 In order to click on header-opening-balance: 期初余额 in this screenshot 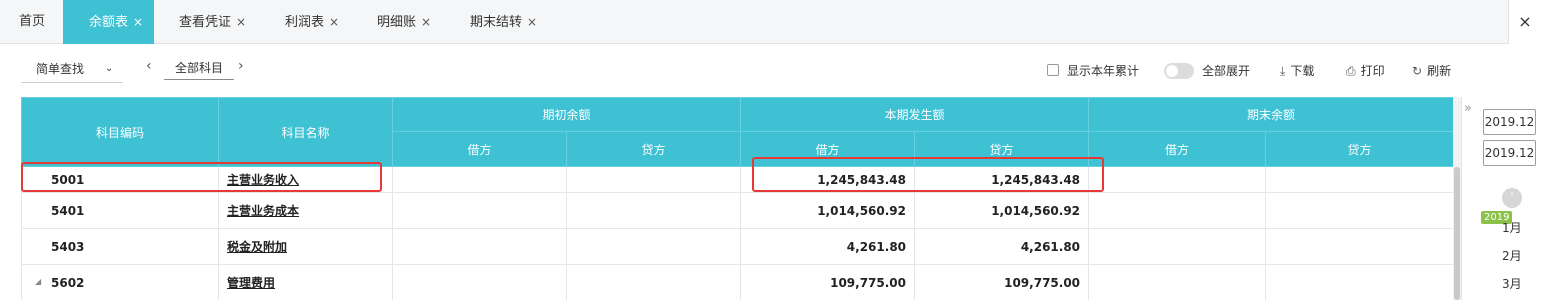, I will do `click(566, 114)`.